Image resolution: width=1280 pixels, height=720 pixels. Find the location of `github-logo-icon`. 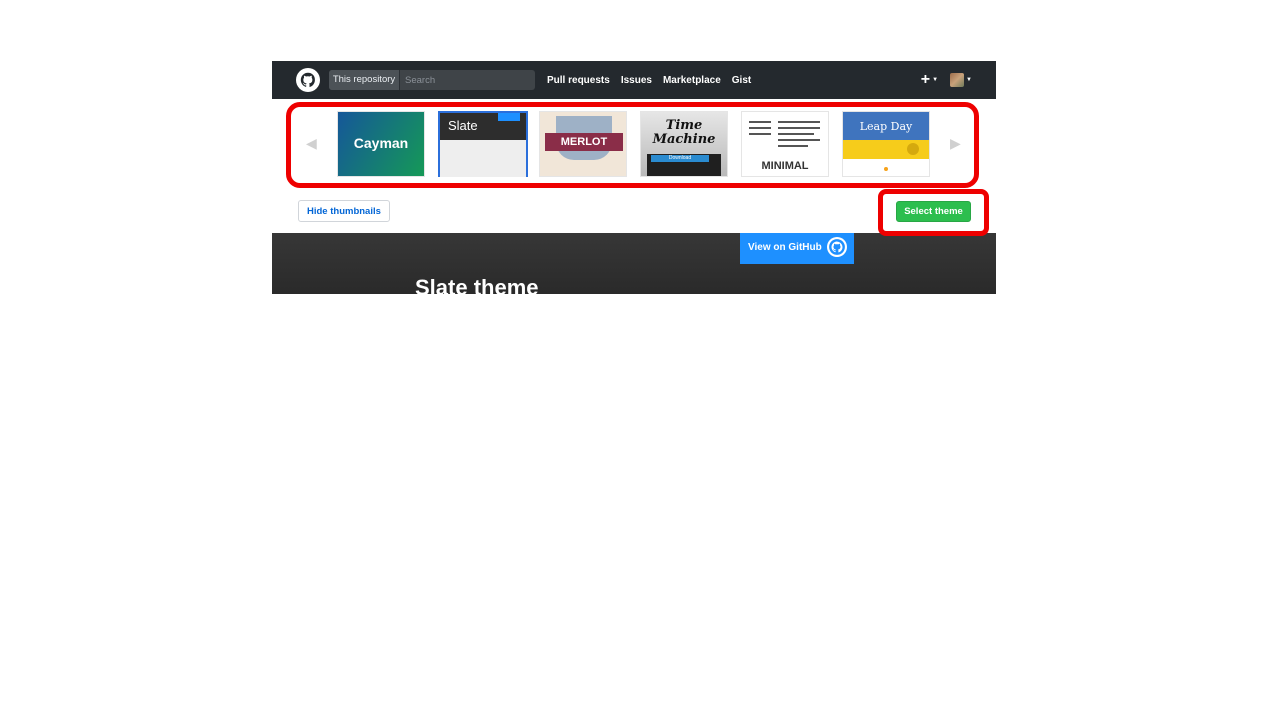

github-logo-icon is located at coordinates (308, 80).